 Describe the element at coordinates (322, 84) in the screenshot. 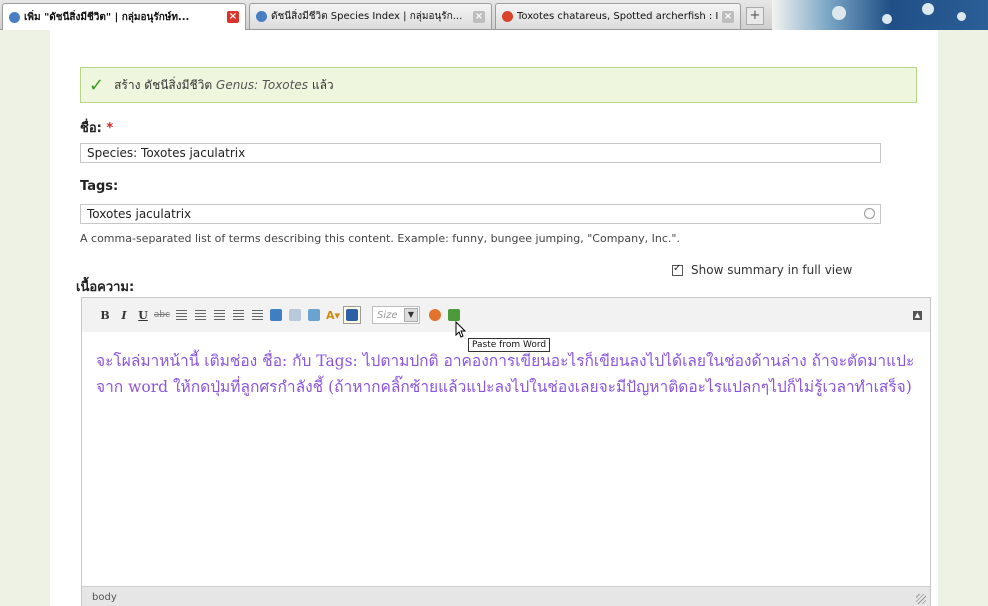

I see `status-suffix: แล้ว` at that location.